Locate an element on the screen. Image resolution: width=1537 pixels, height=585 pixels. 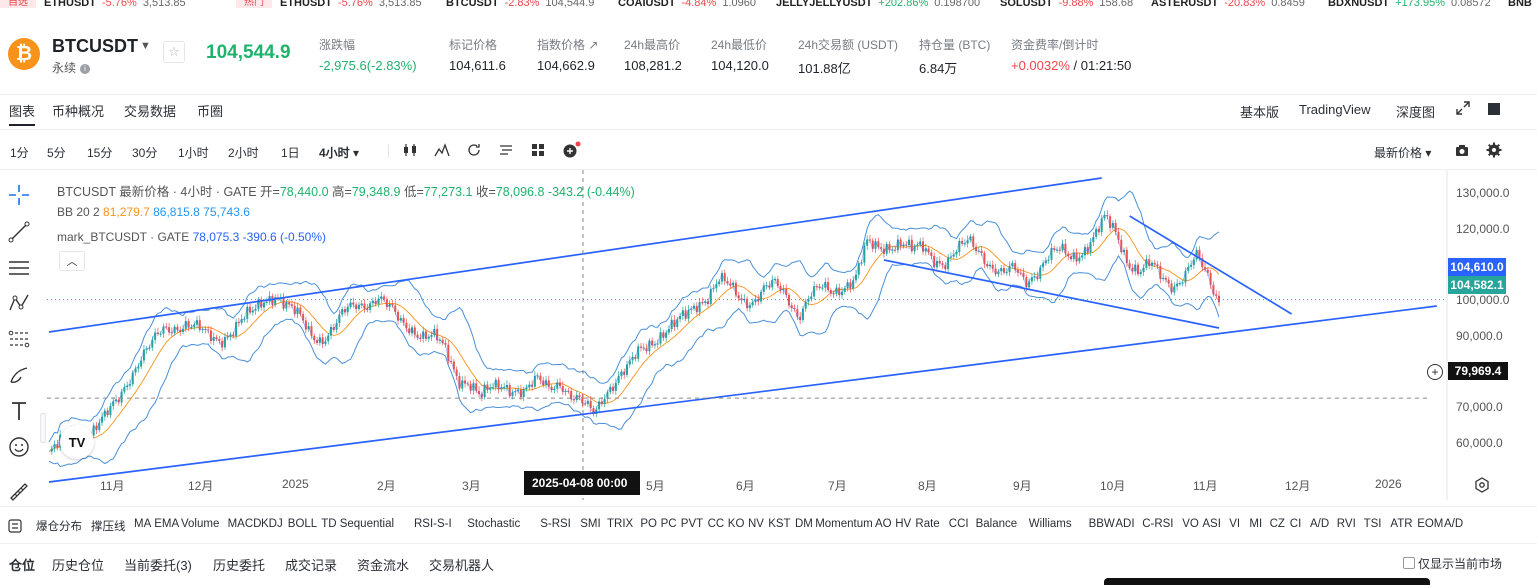
symbol-selector: BTCUSDT is located at coordinates (95, 46).